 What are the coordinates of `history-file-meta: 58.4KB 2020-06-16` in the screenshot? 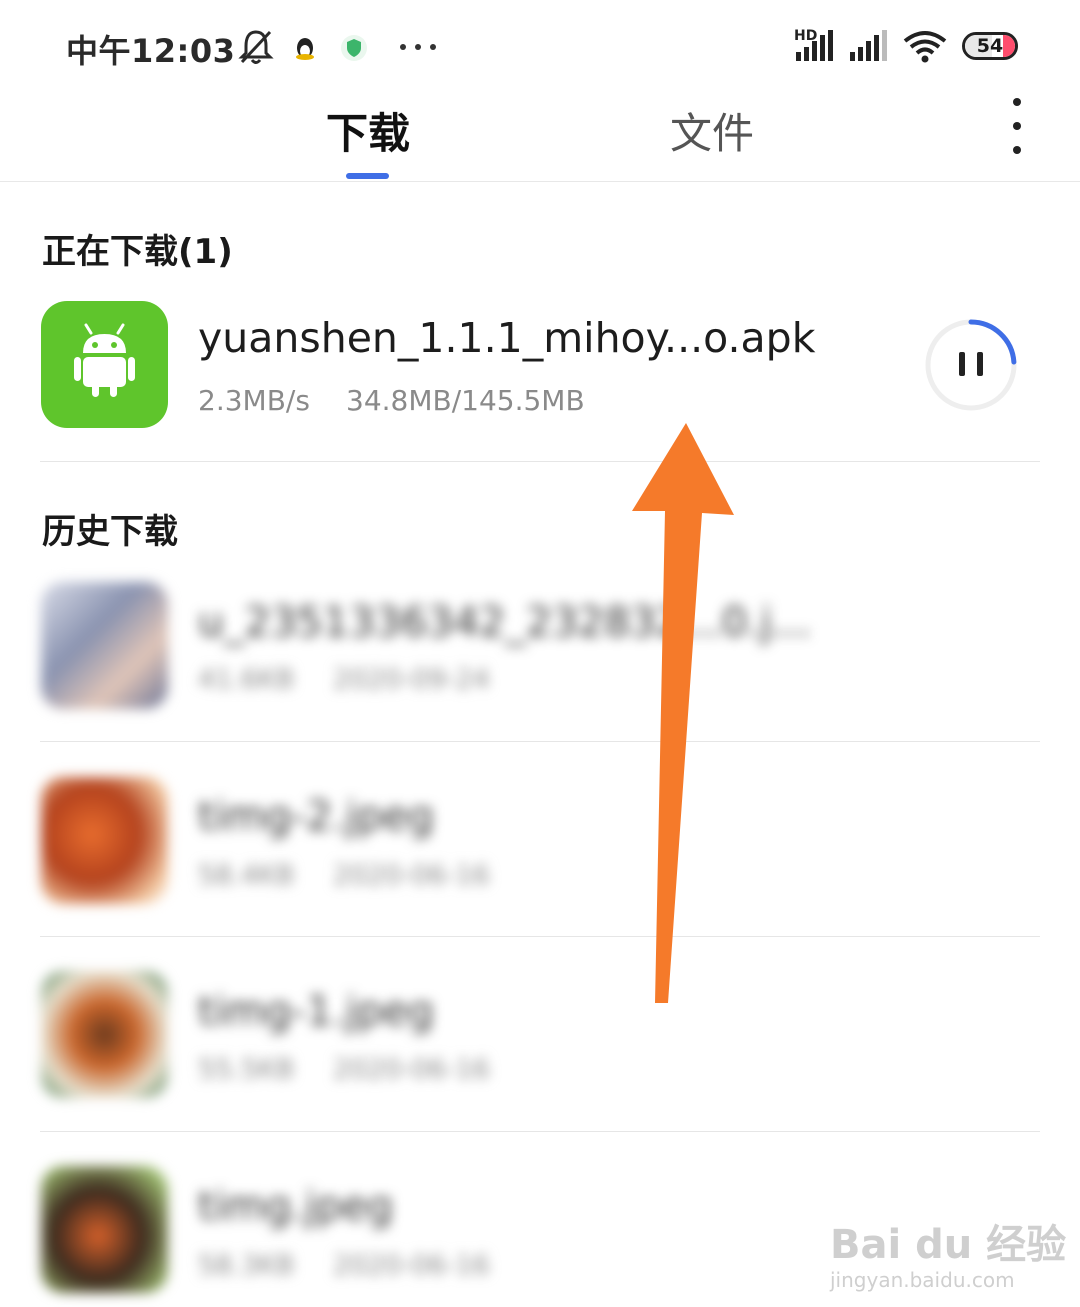 It's located at (344, 875).